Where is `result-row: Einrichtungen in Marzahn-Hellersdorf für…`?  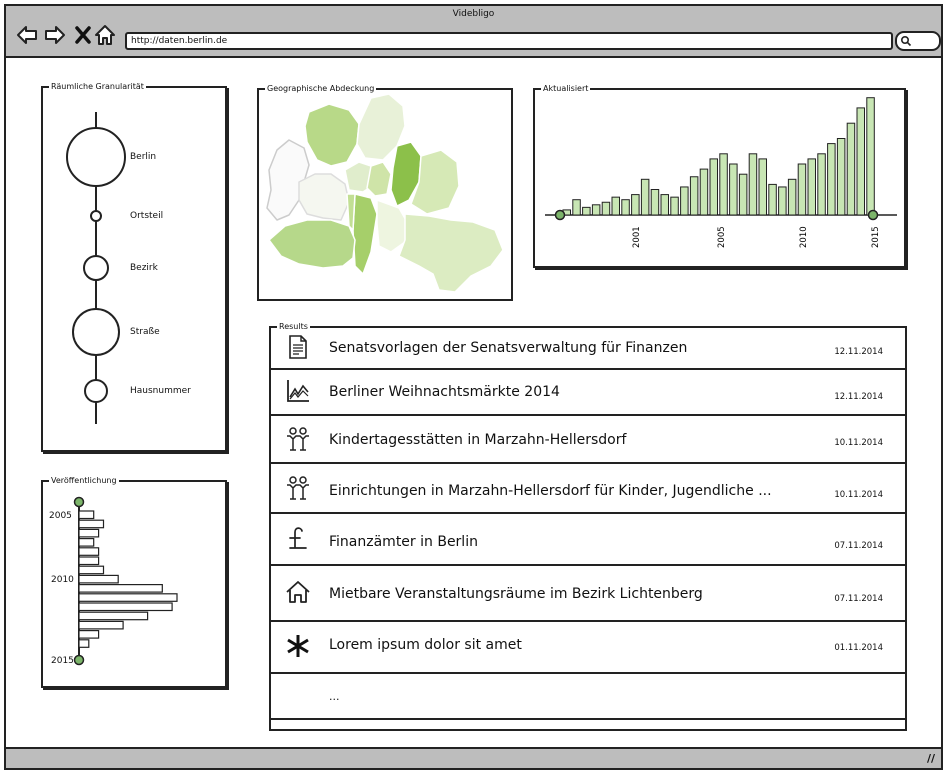 result-row: Einrichtungen in Marzahn-Hellersdorf für… is located at coordinates (588, 489).